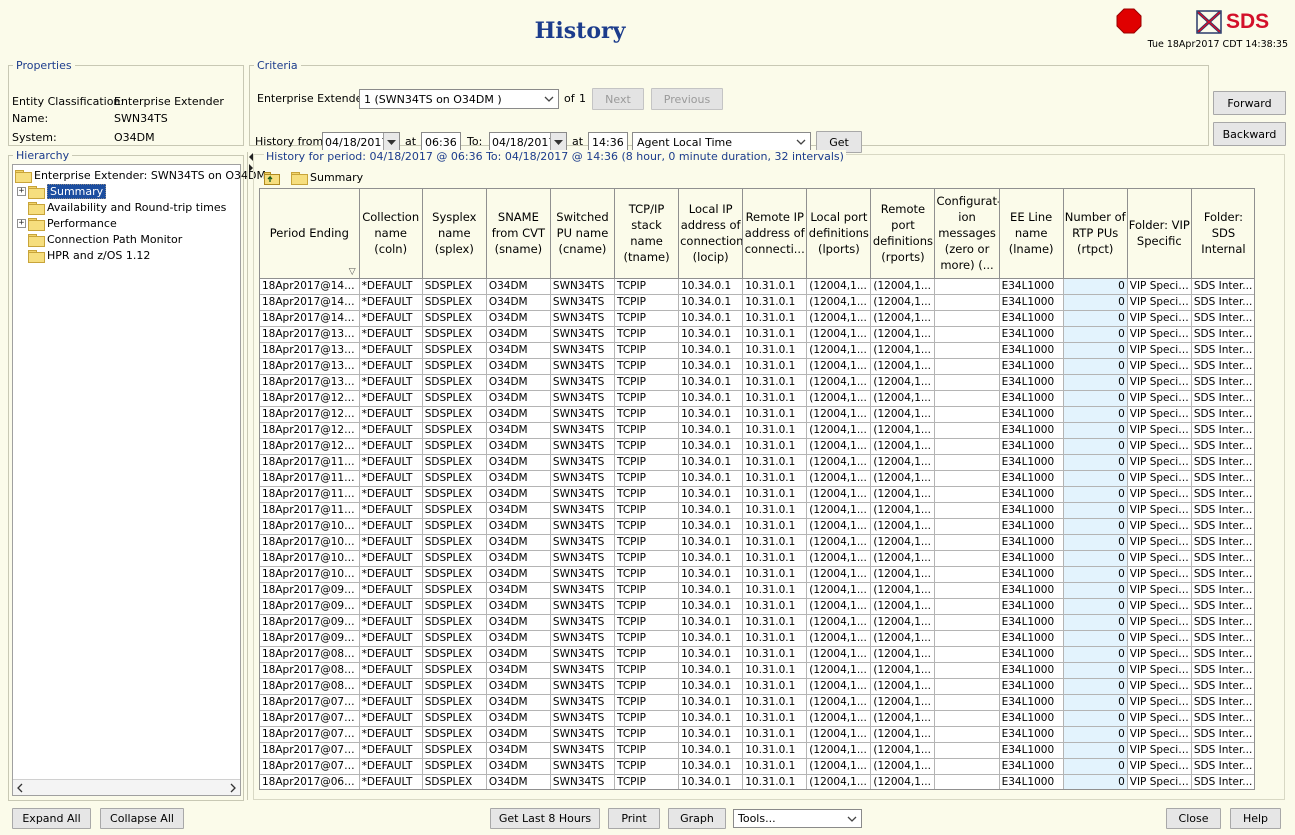 The image size is (1295, 835). I want to click on scroll-right-icon, so click(233, 788).